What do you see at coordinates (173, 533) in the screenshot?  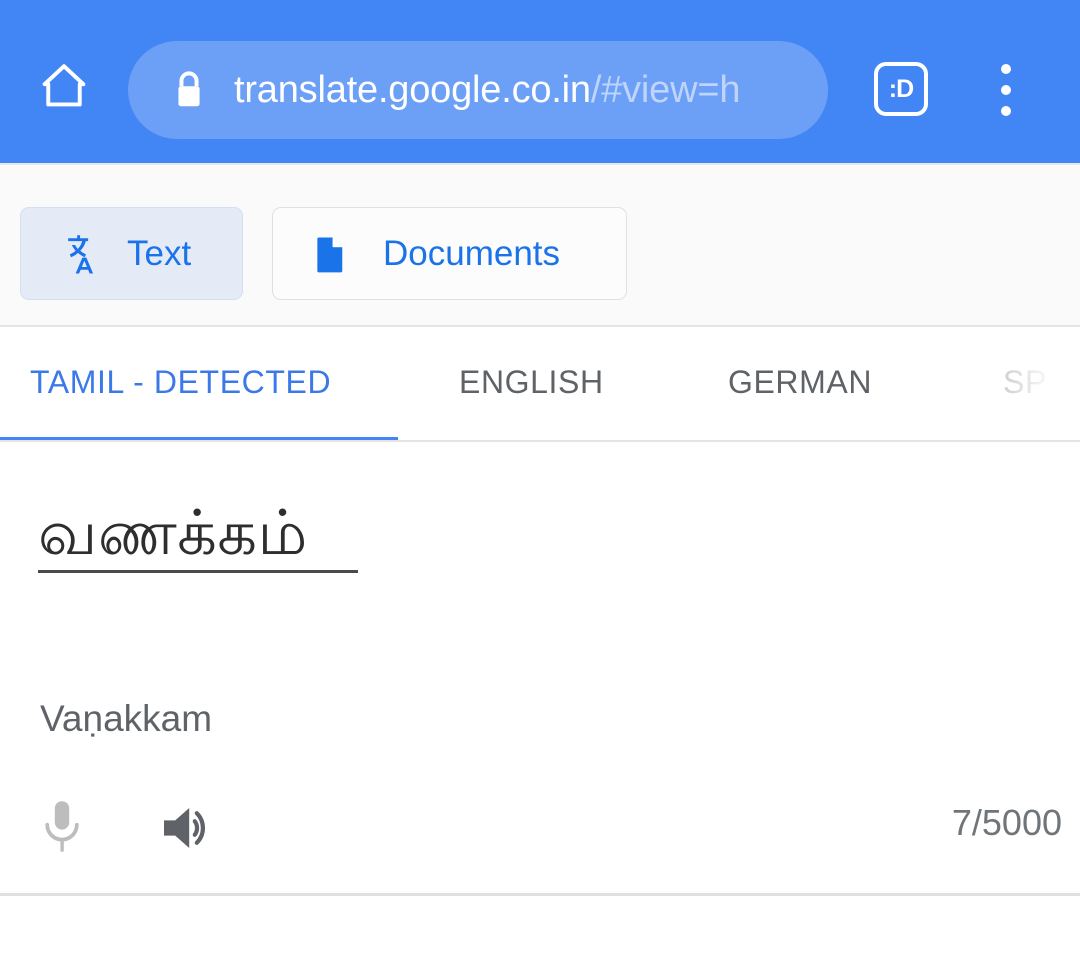 I see `source-text: வணக்கம்` at bounding box center [173, 533].